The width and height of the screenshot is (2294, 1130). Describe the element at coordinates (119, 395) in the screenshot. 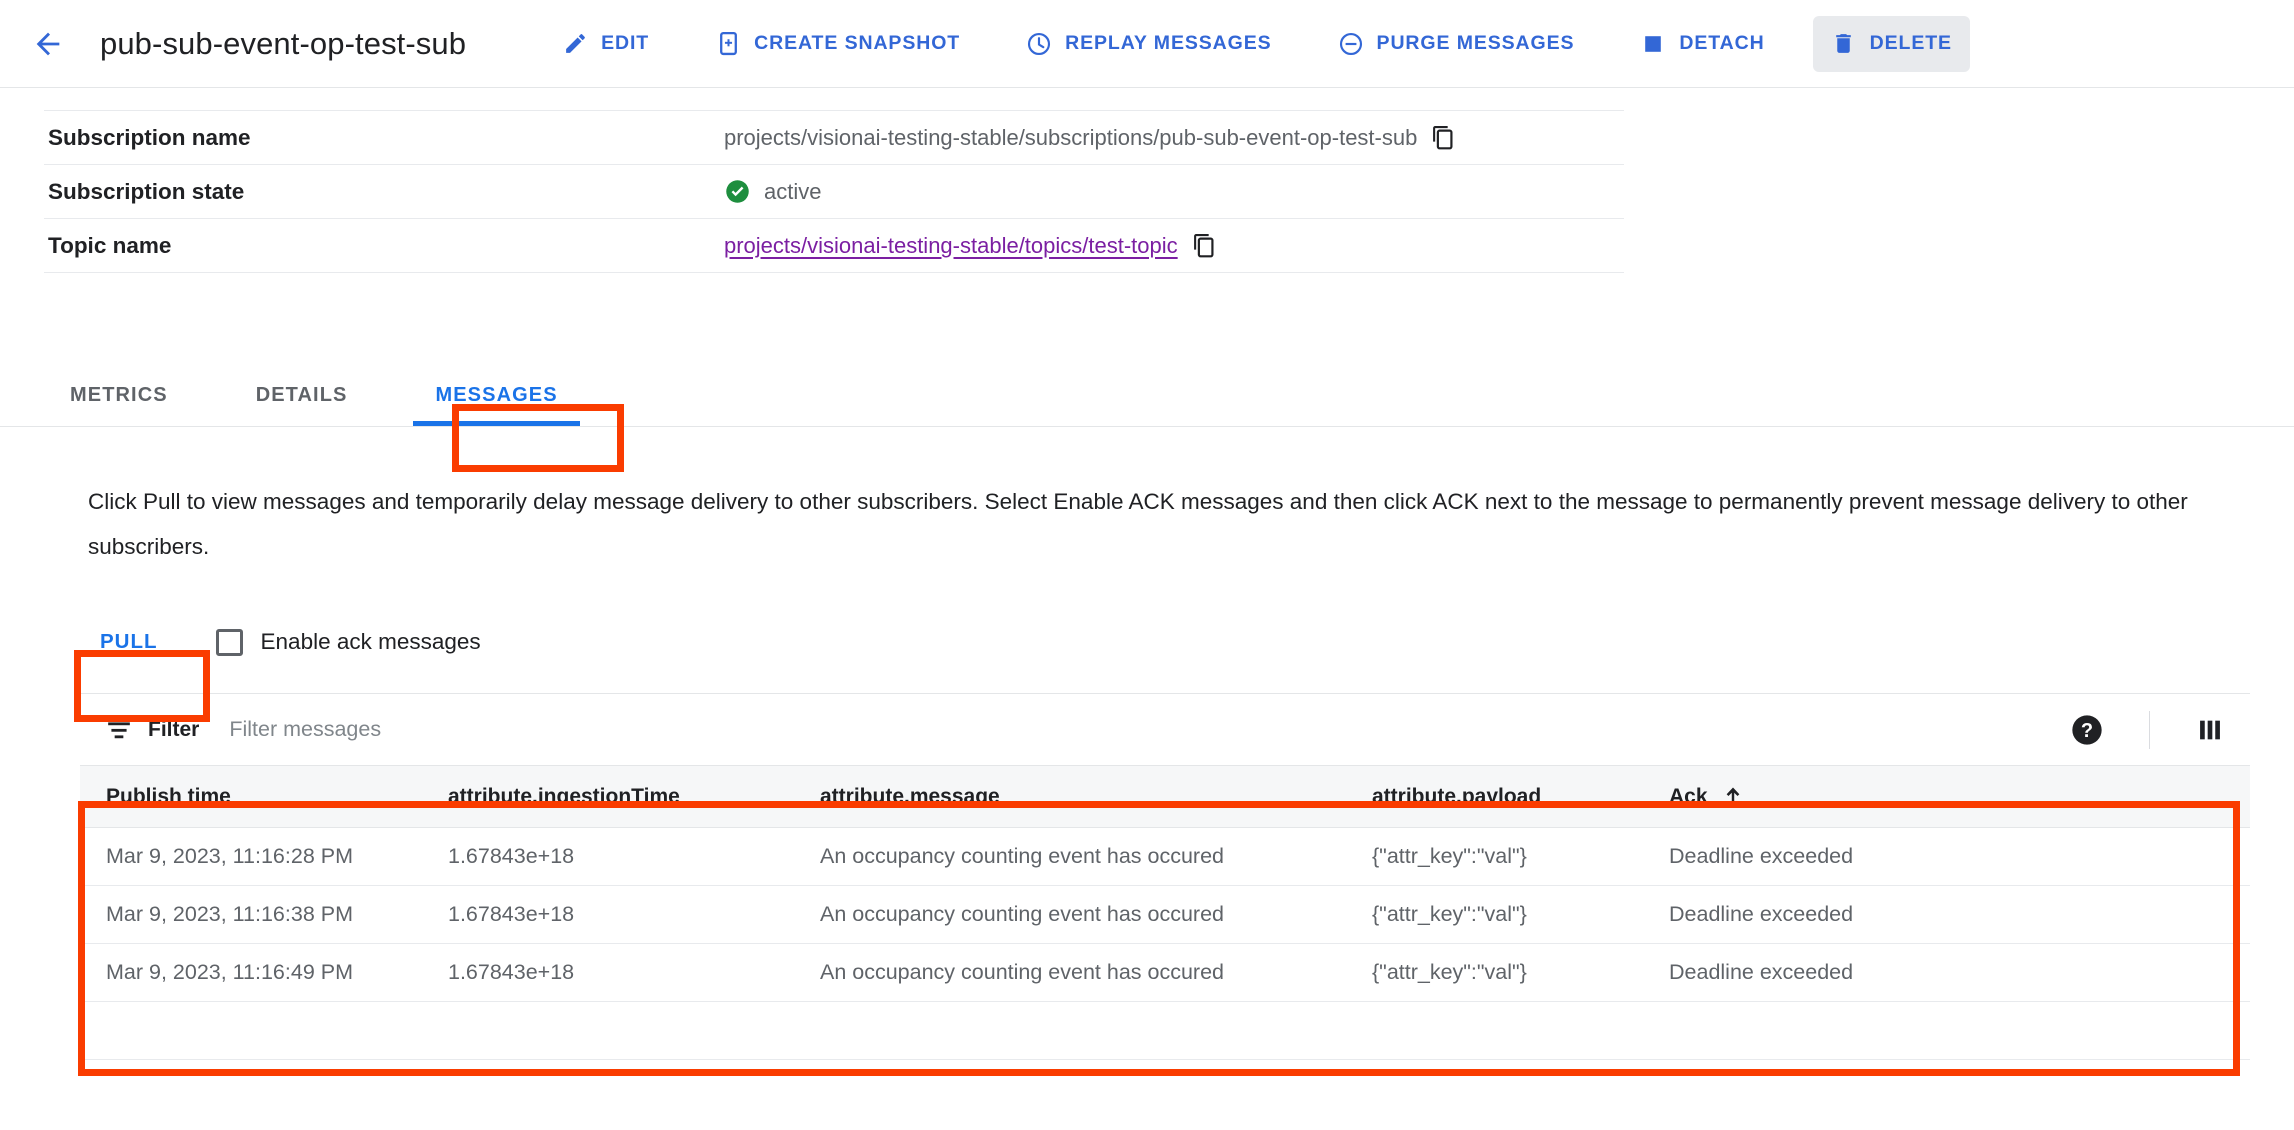

I see `tab-metrics: METRICS` at that location.